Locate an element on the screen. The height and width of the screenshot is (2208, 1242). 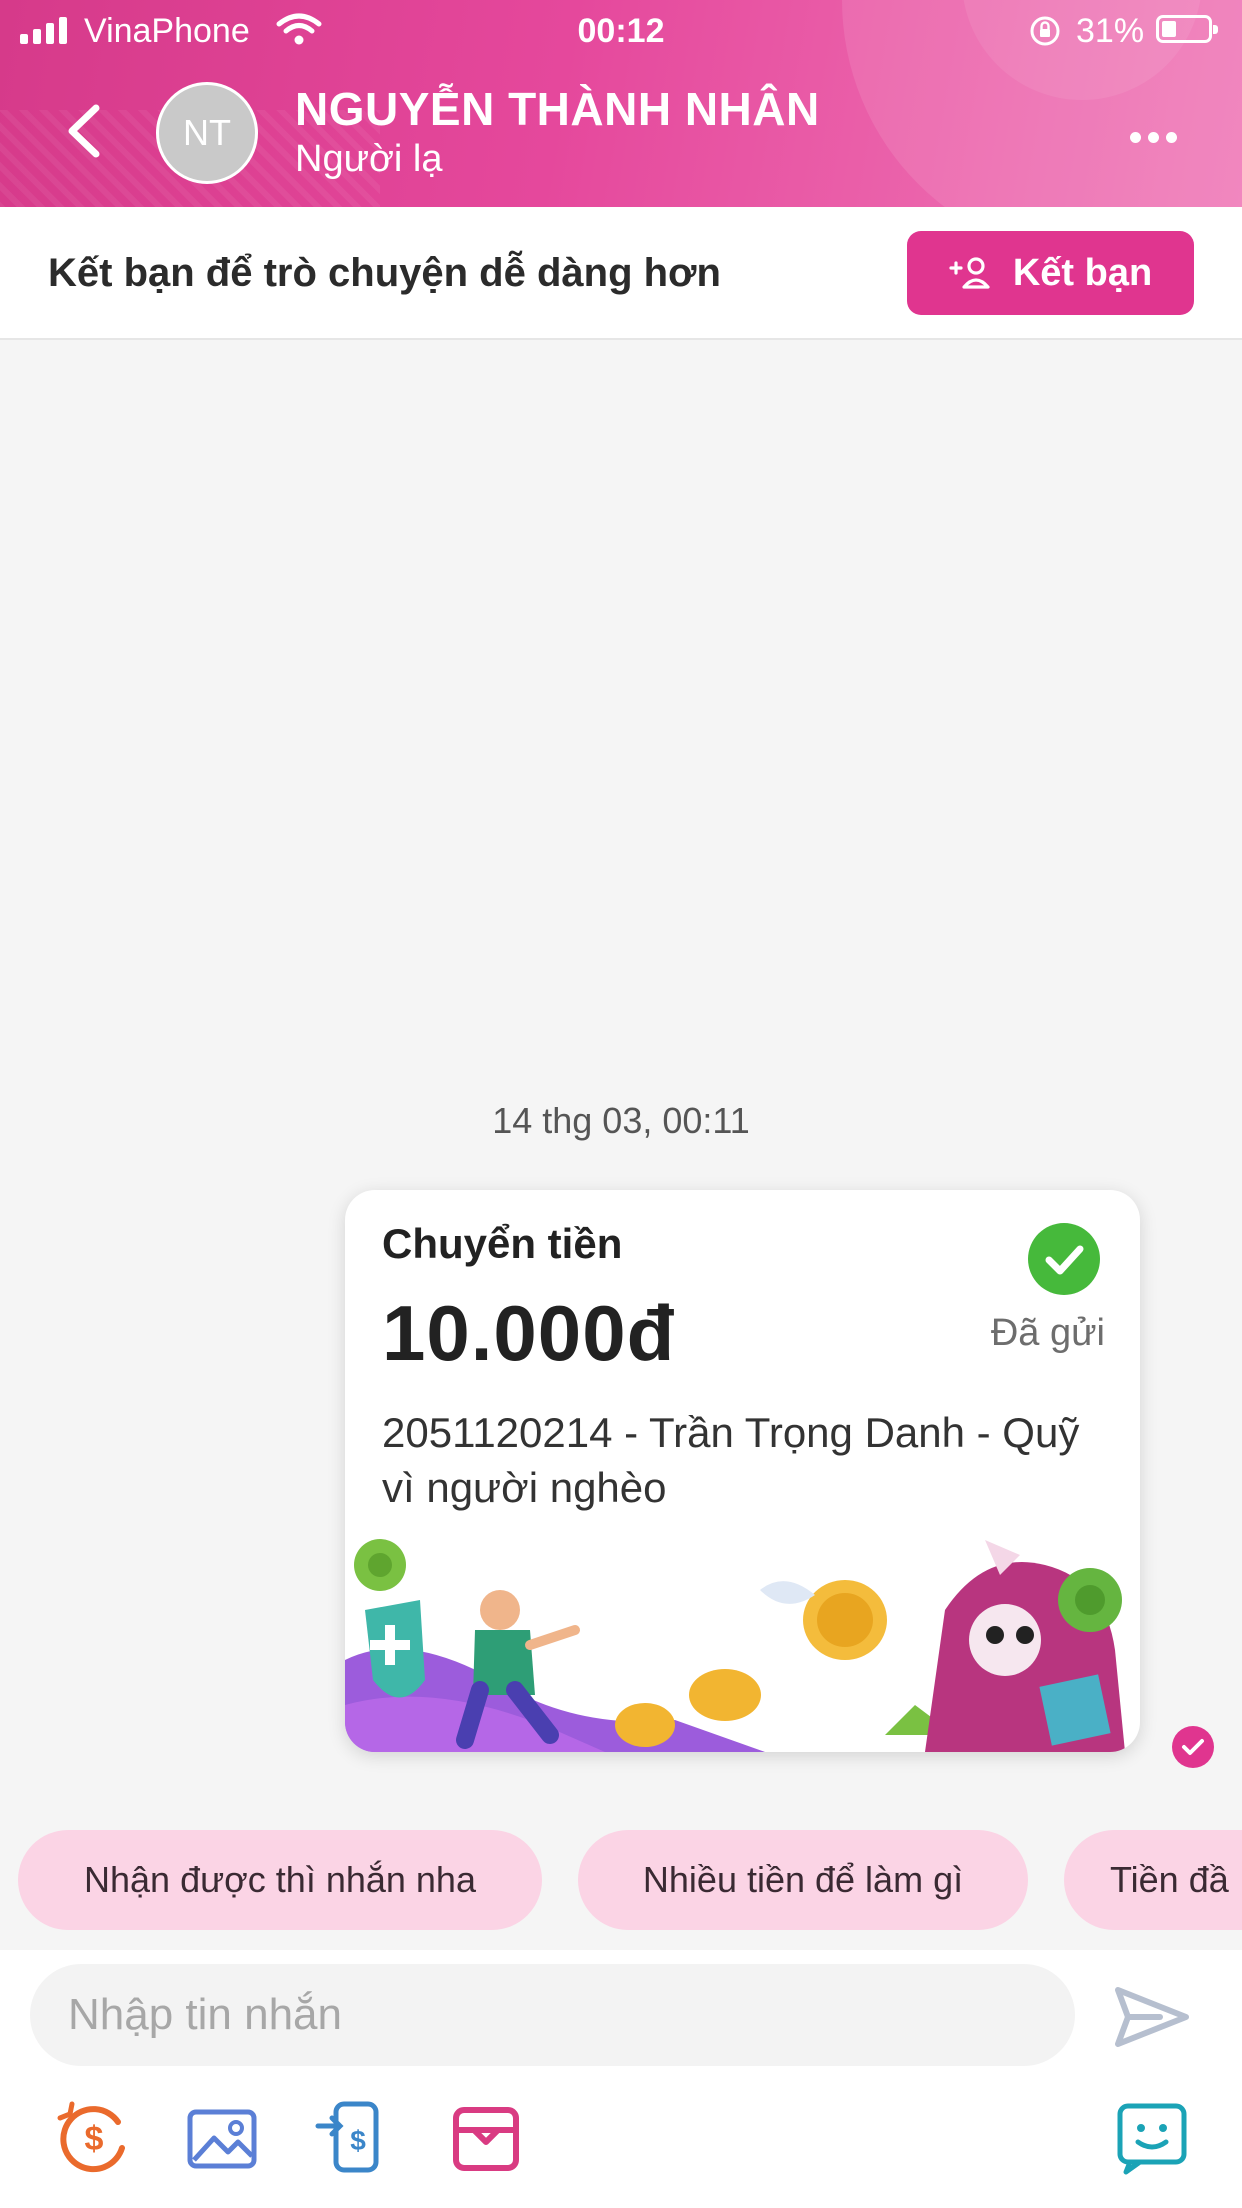
transfer-icon: $ is located at coordinates (352, 2138).